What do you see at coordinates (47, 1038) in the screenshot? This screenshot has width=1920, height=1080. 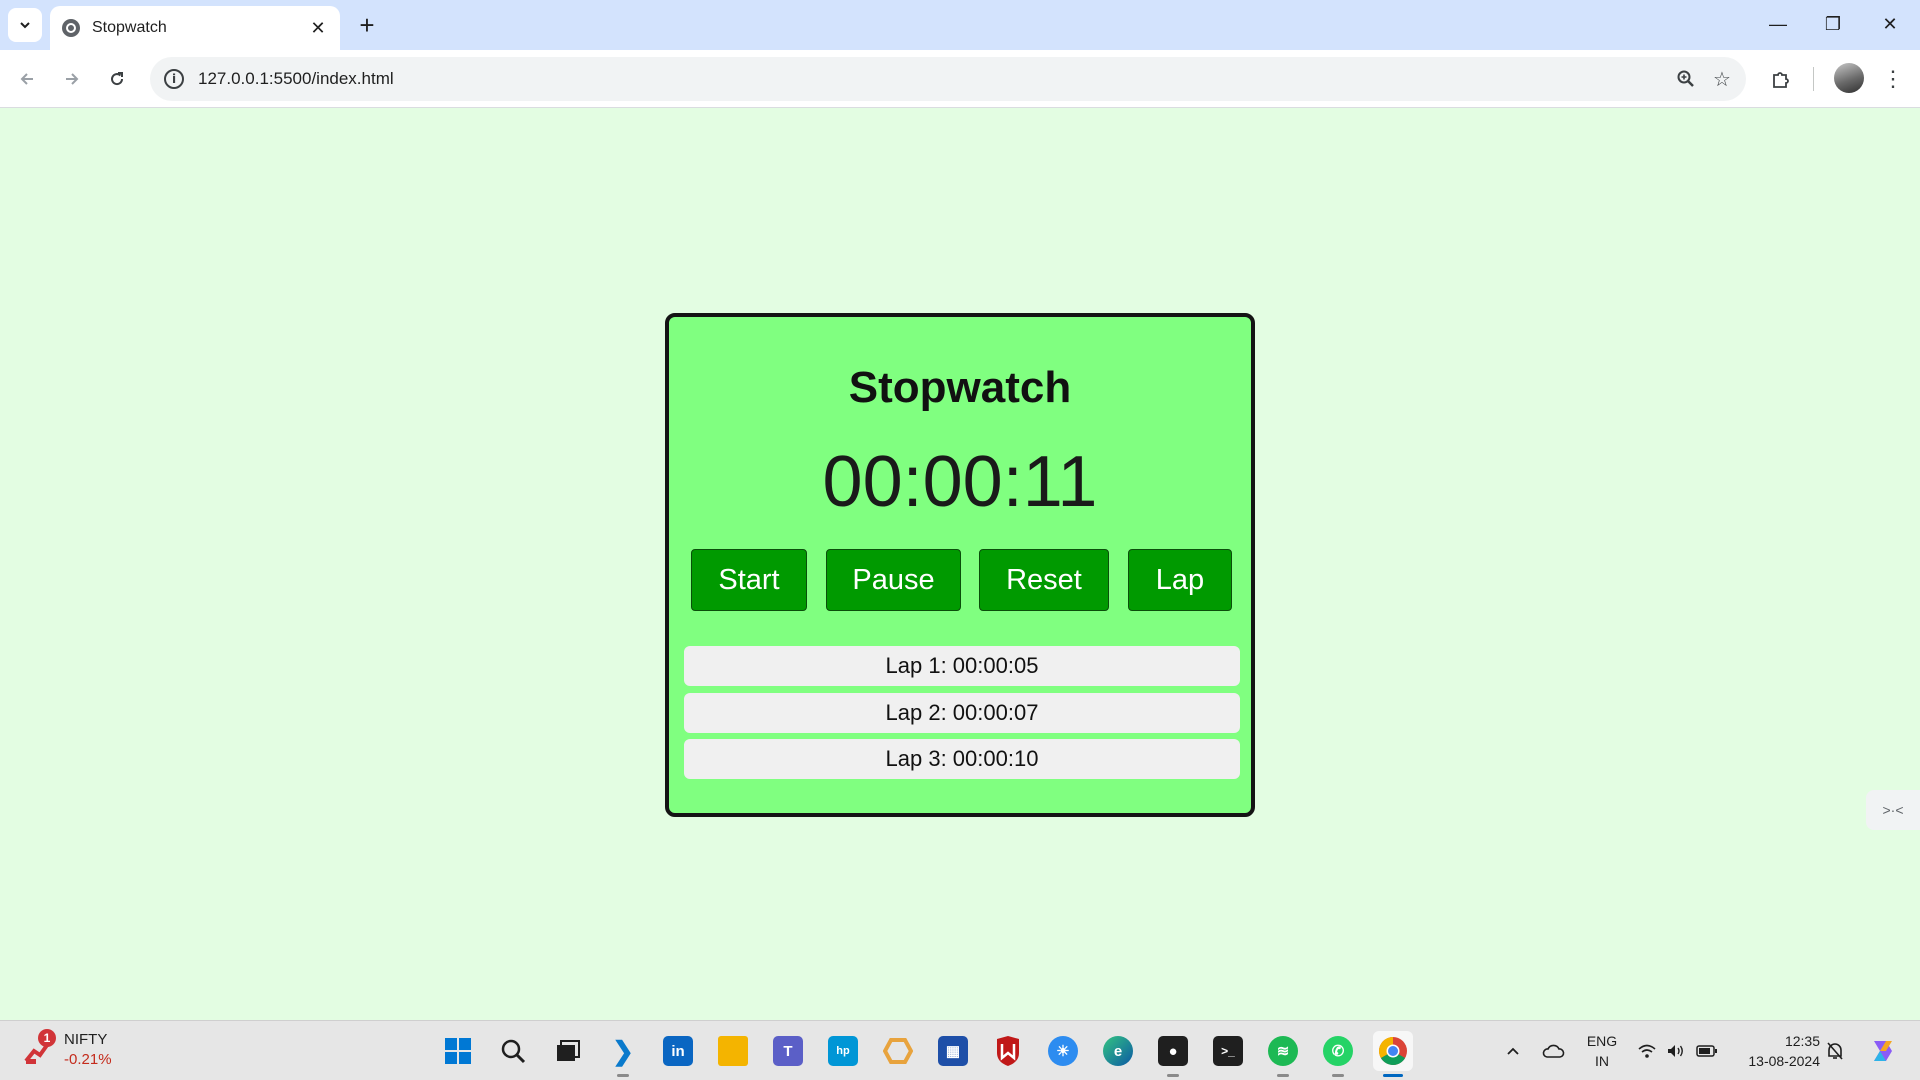 I see `notification-badge: 1` at bounding box center [47, 1038].